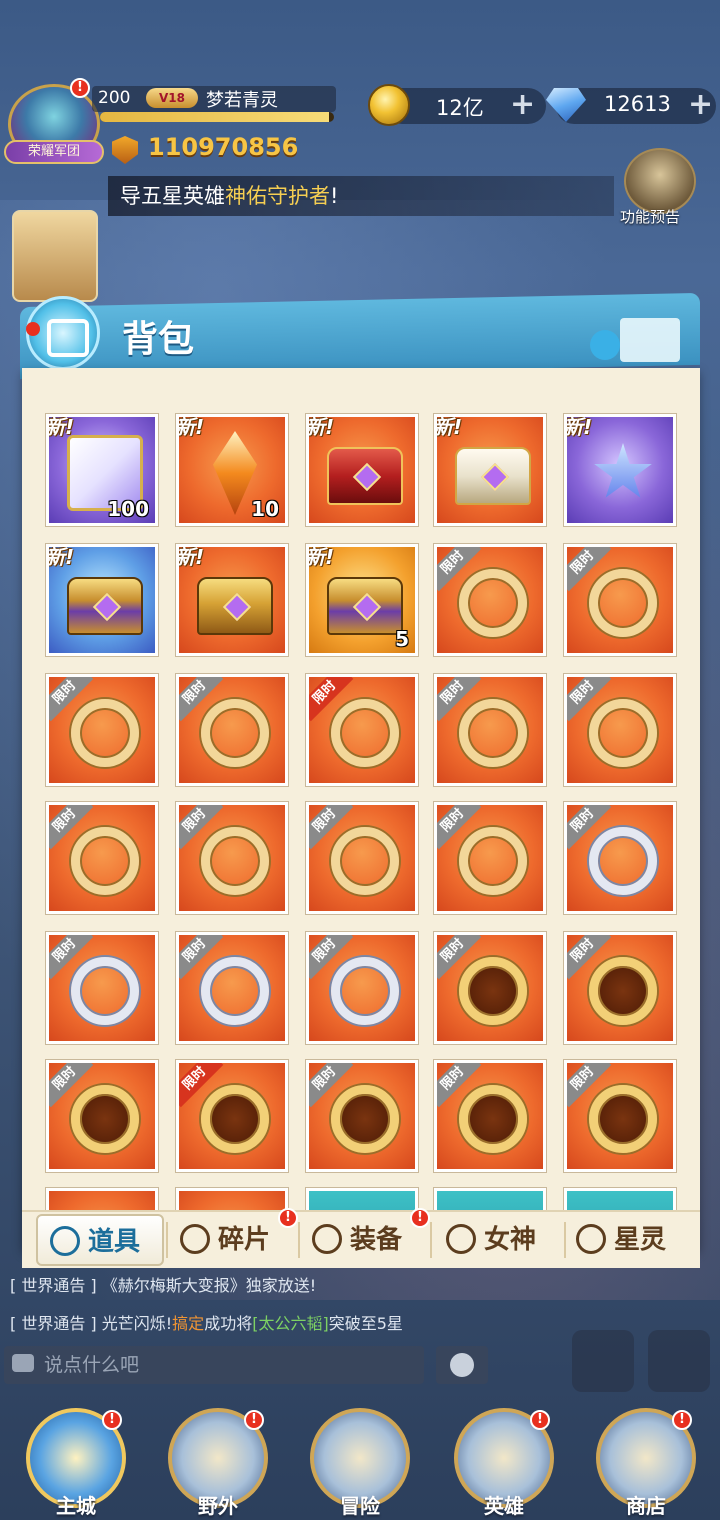 Image resolution: width=720 pixels, height=1520 pixels. What do you see at coordinates (33, 329) in the screenshot?
I see `backpack-alert-dot` at bounding box center [33, 329].